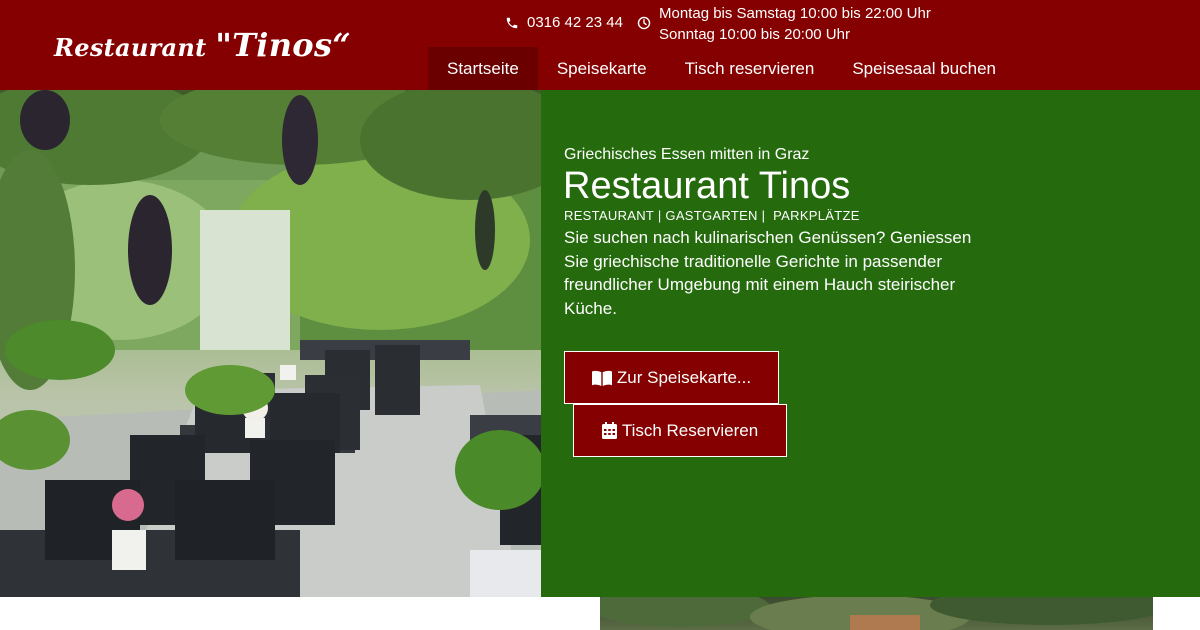  What do you see at coordinates (644, 23) in the screenshot?
I see `clock-icon` at bounding box center [644, 23].